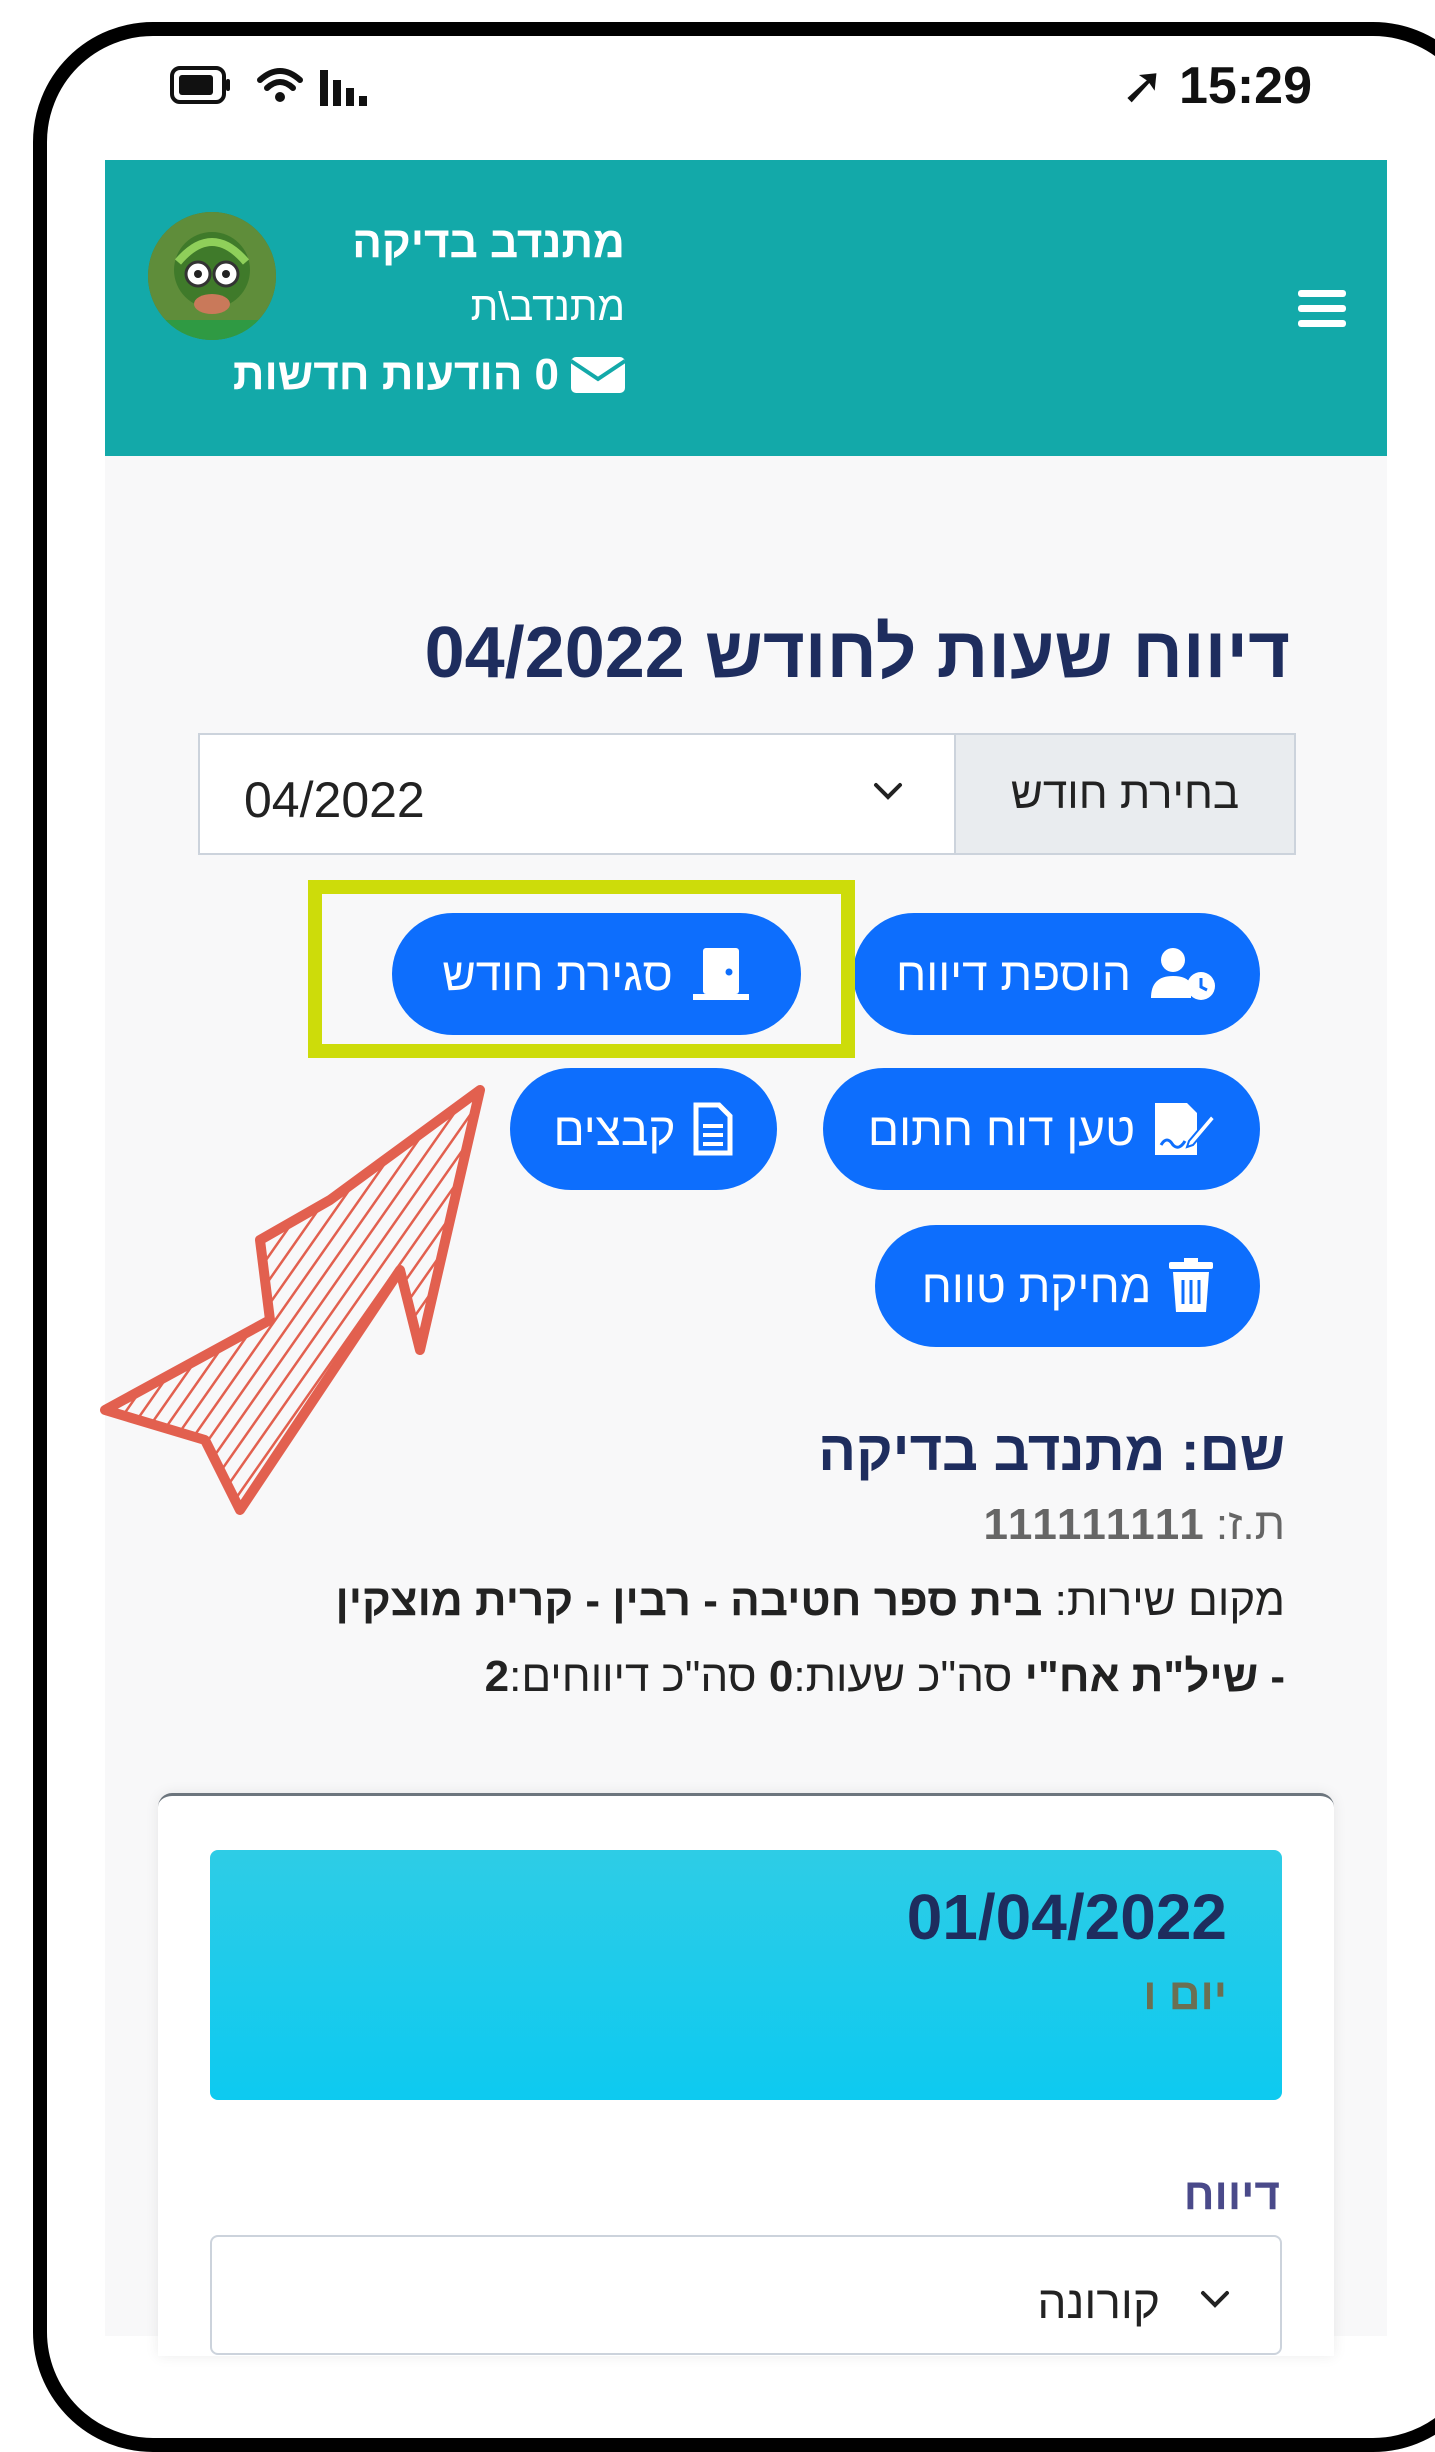 This screenshot has width=1435, height=2452. What do you see at coordinates (1066, 1917) in the screenshot?
I see `report-date: 01/04/2022` at bounding box center [1066, 1917].